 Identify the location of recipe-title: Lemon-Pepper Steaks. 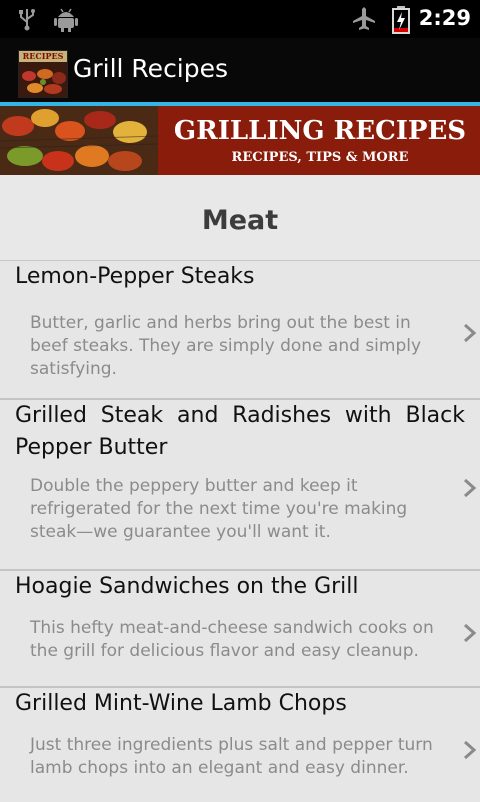
(135, 276).